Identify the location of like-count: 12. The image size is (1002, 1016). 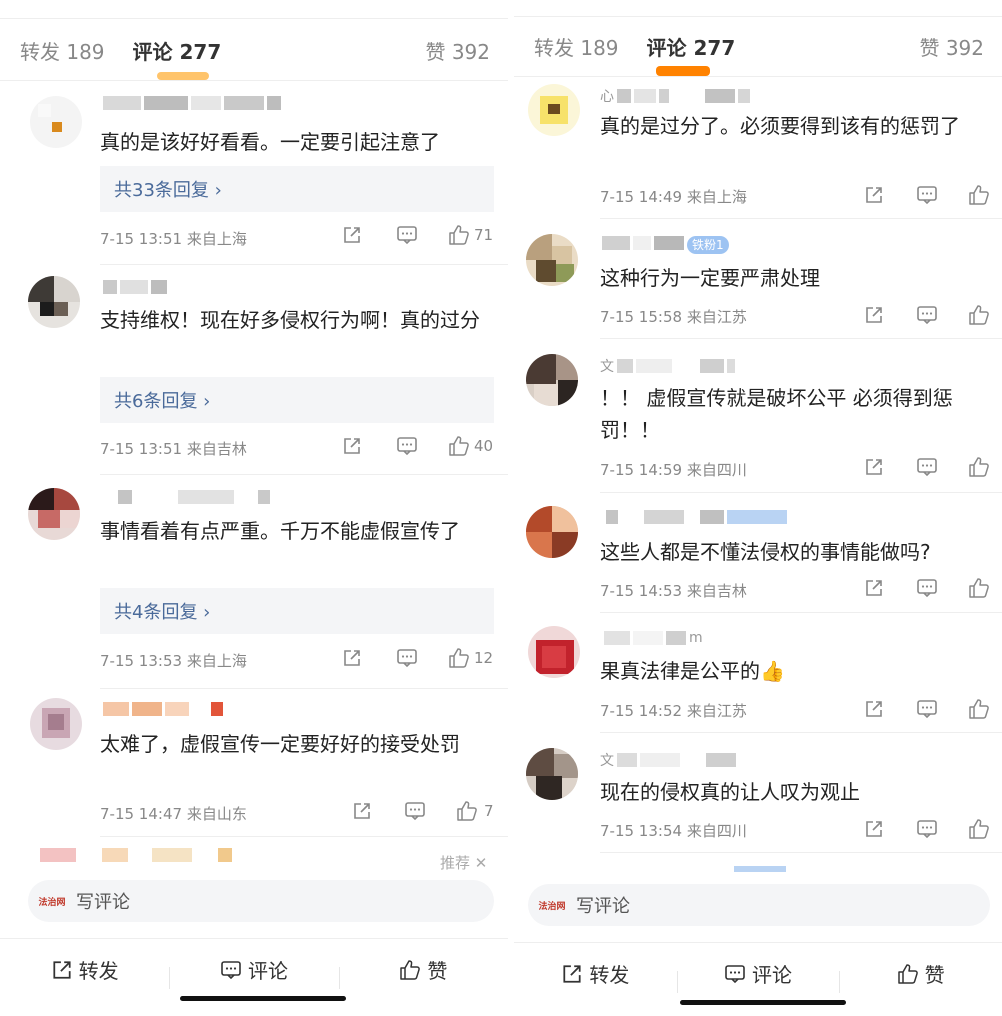
(484, 658).